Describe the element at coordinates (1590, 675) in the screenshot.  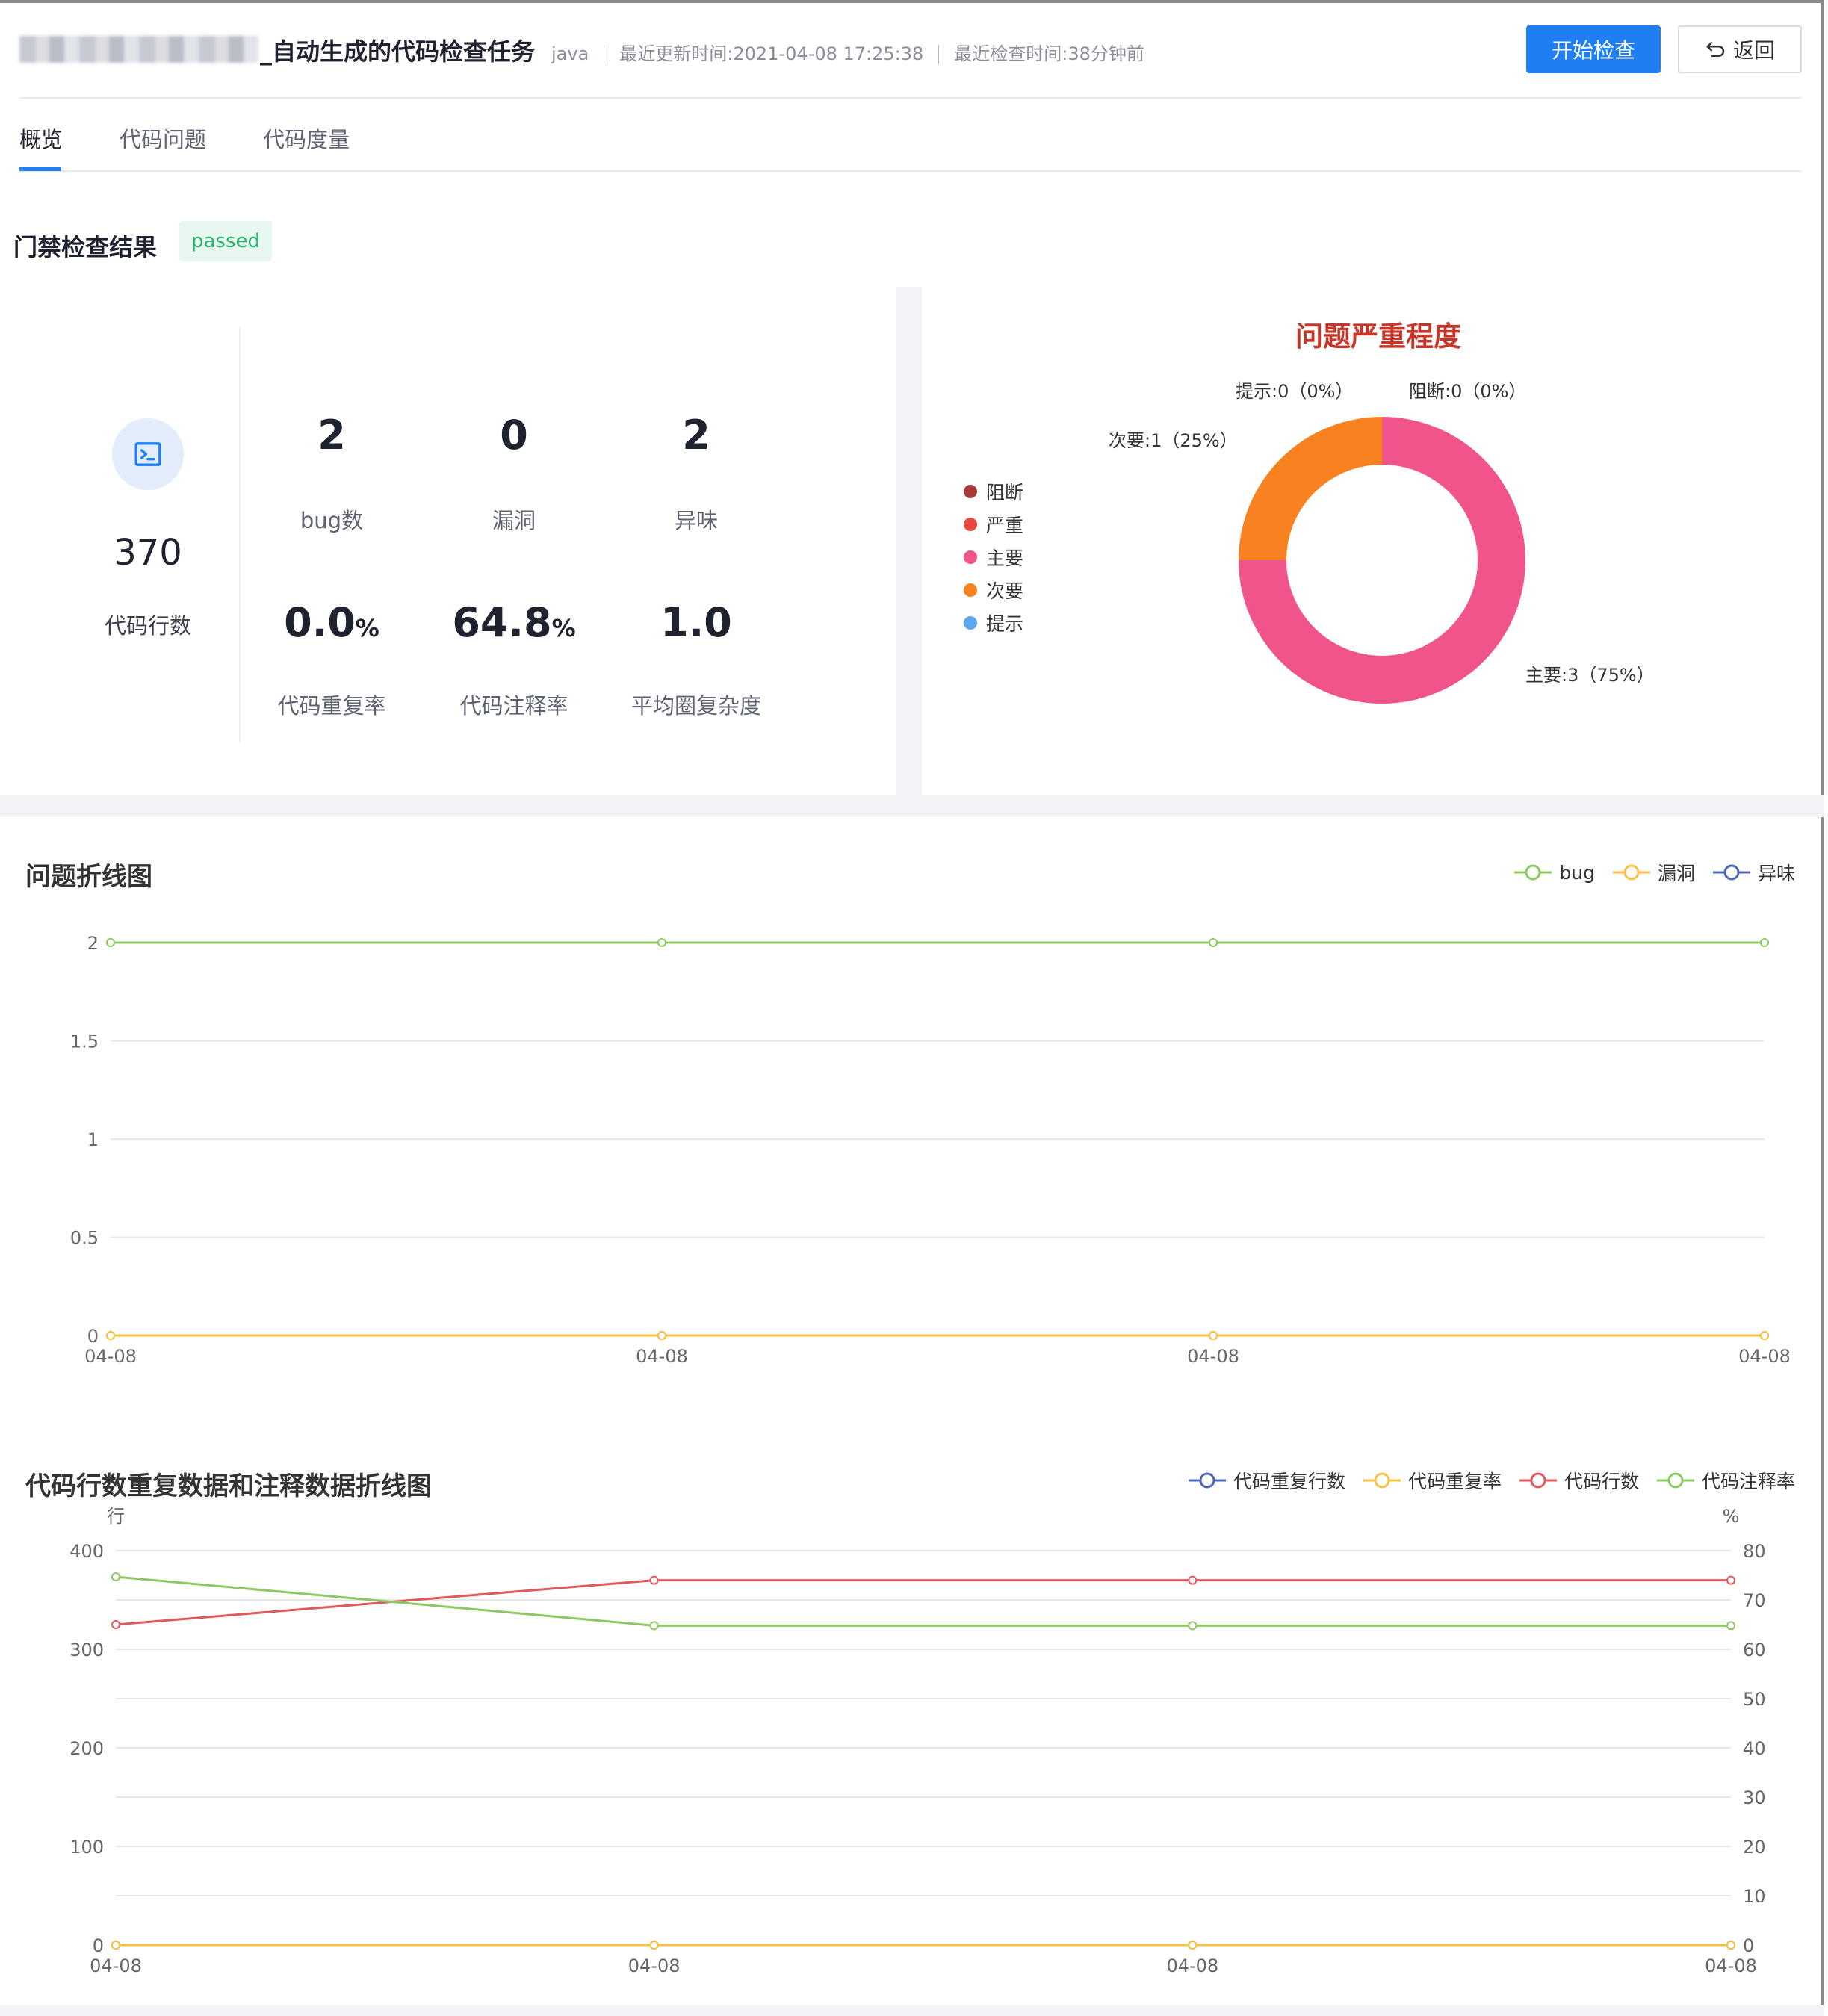
I see `donut-label-major: 主要:3（75%）` at that location.